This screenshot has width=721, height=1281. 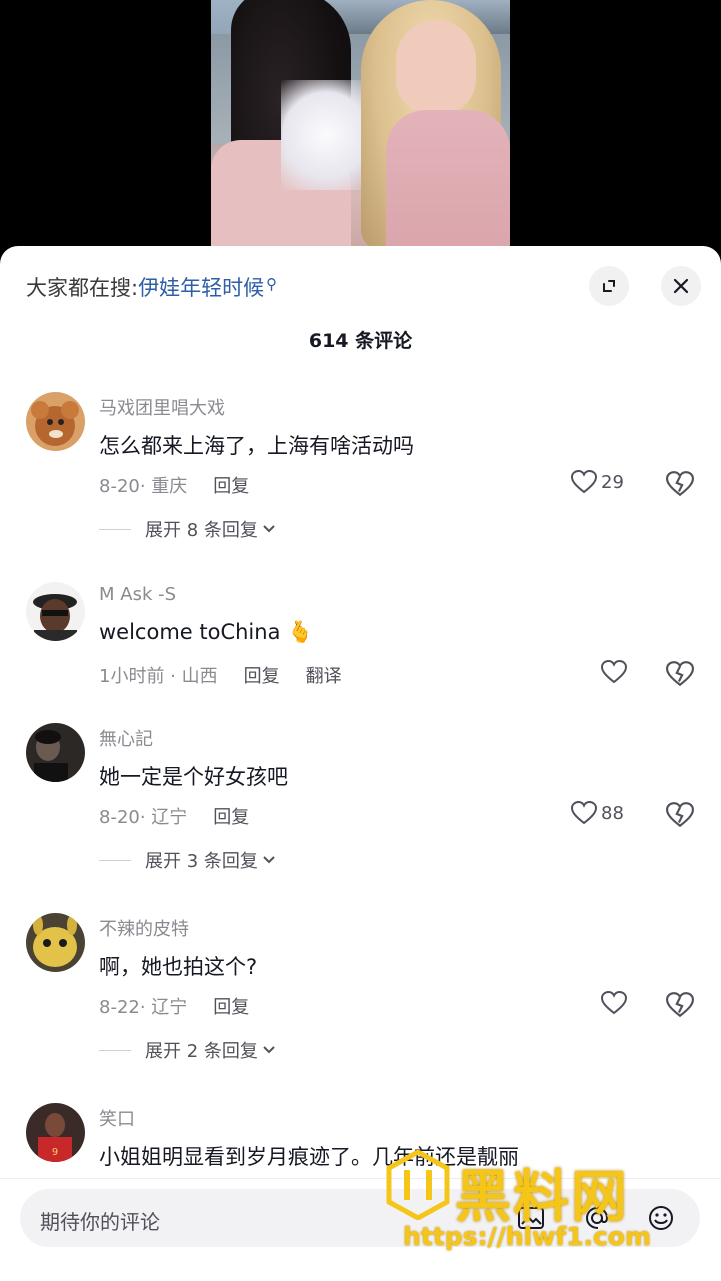 I want to click on comment-text: 怎么都来上海了，上海有啥活动吗, so click(x=256, y=446).